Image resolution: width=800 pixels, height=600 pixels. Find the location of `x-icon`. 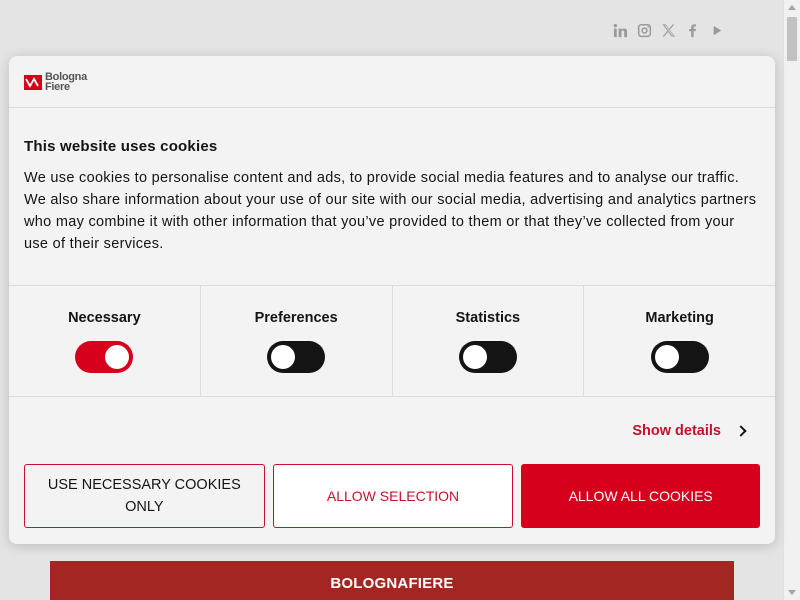

x-icon is located at coordinates (668, 30).